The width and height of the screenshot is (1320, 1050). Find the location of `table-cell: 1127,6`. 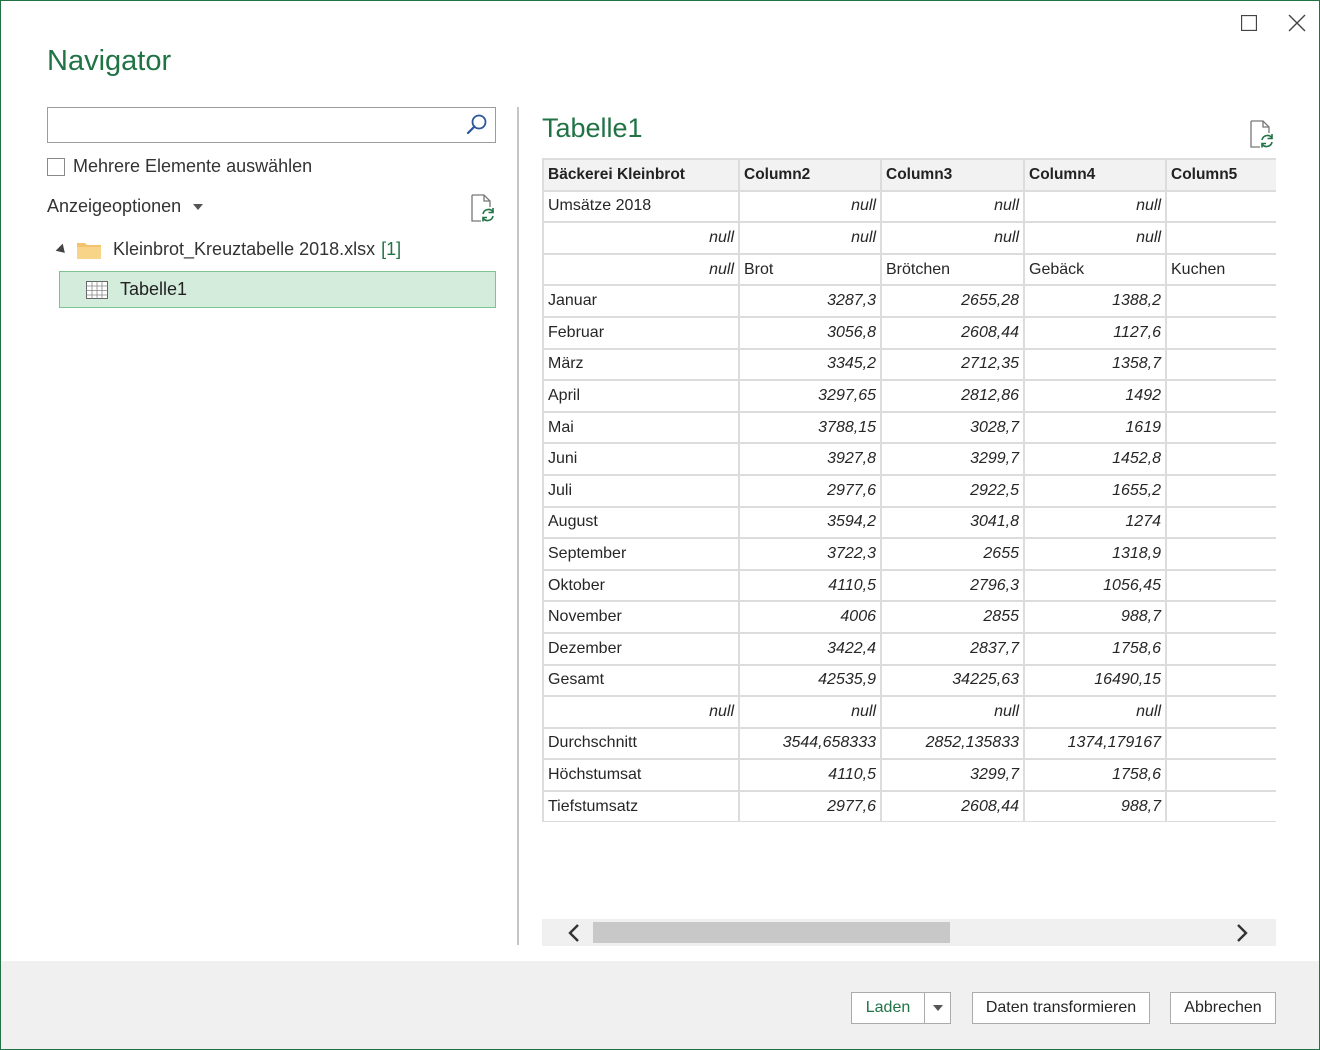

table-cell: 1127,6 is located at coordinates (1095, 332).